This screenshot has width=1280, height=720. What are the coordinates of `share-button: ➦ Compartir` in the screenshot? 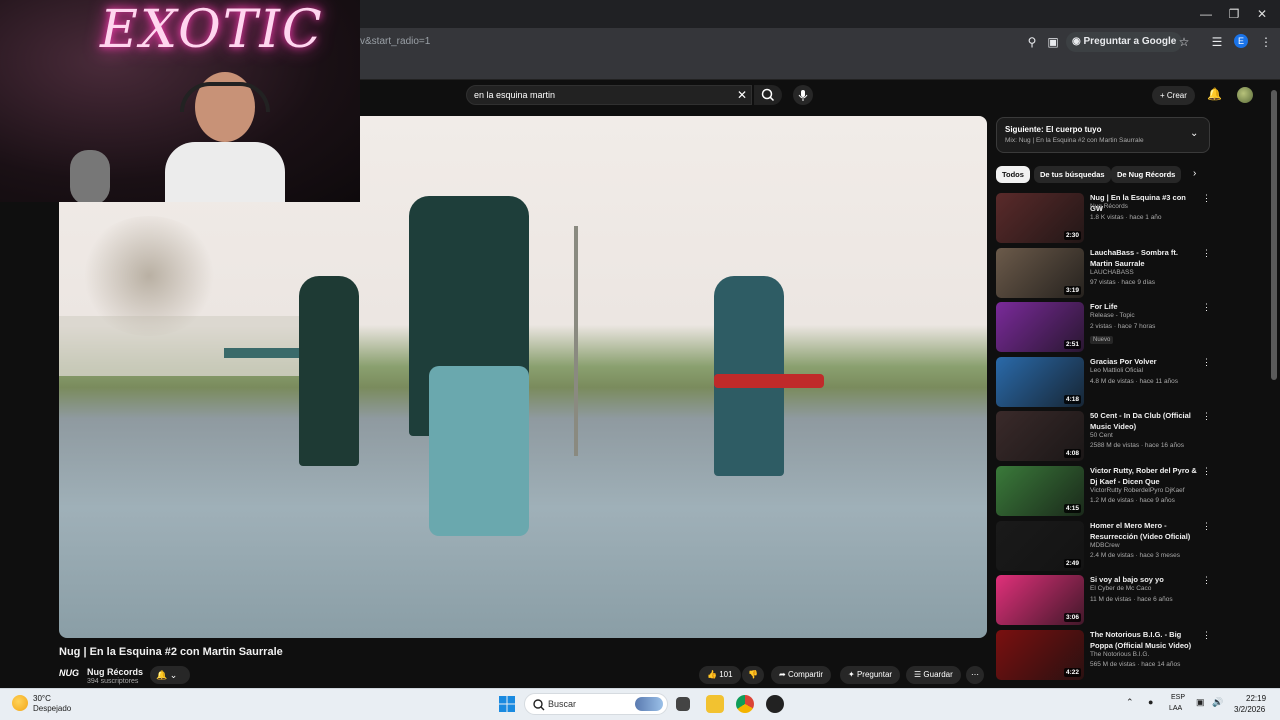 It's located at (801, 675).